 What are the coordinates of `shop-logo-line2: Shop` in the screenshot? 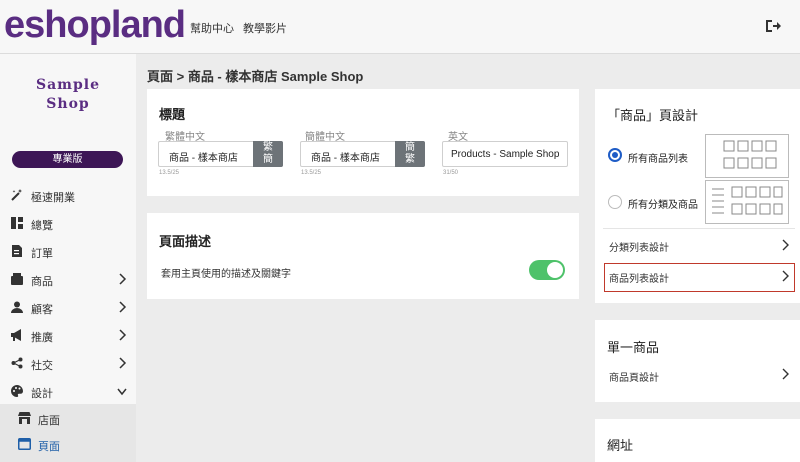 It's located at (68, 104).